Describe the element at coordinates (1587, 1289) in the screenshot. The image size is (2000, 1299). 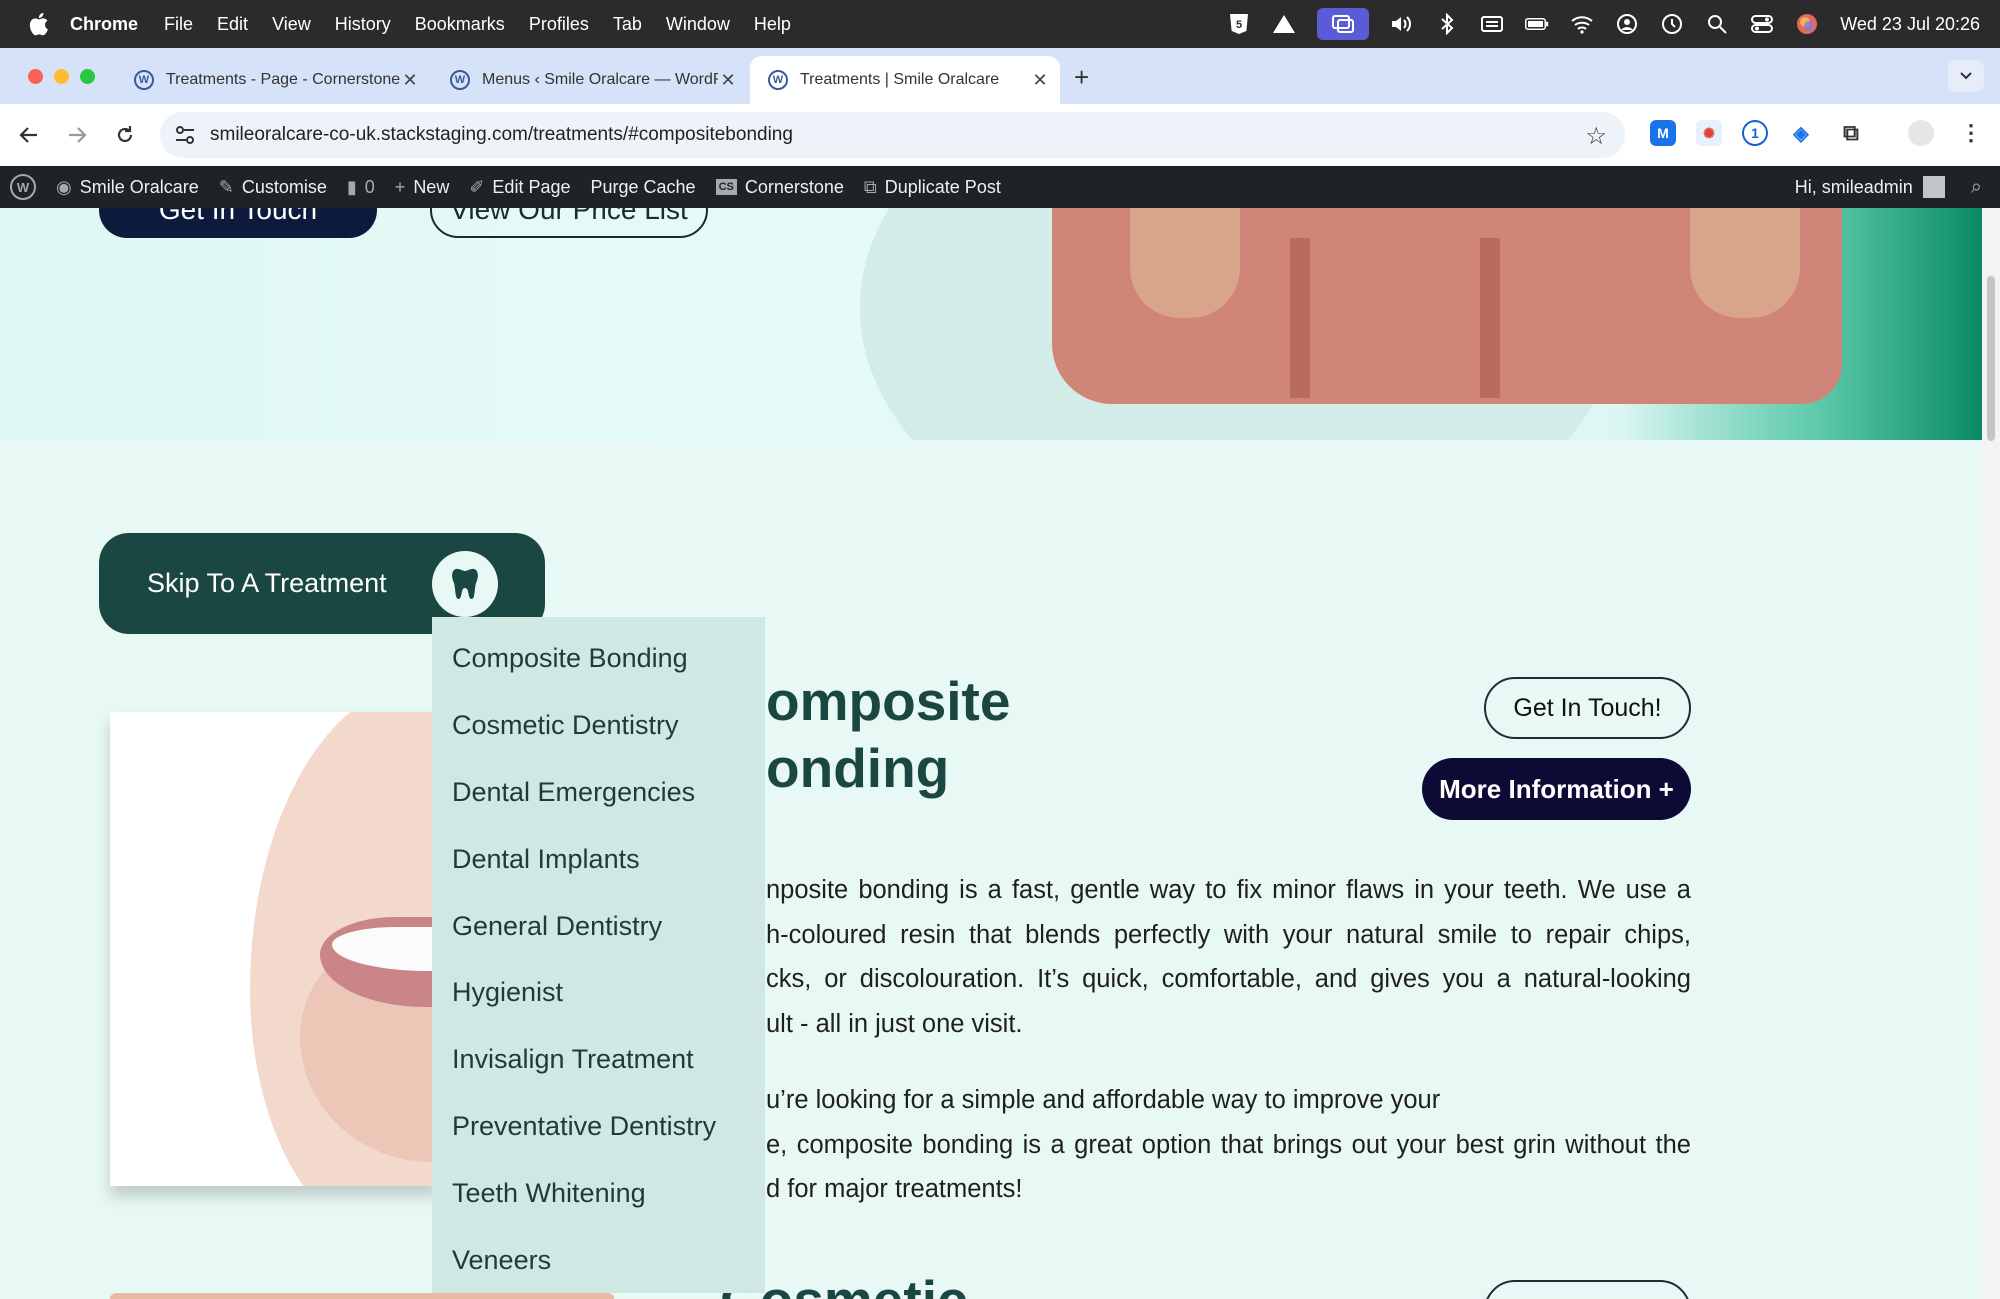
I see `next-section-button` at that location.